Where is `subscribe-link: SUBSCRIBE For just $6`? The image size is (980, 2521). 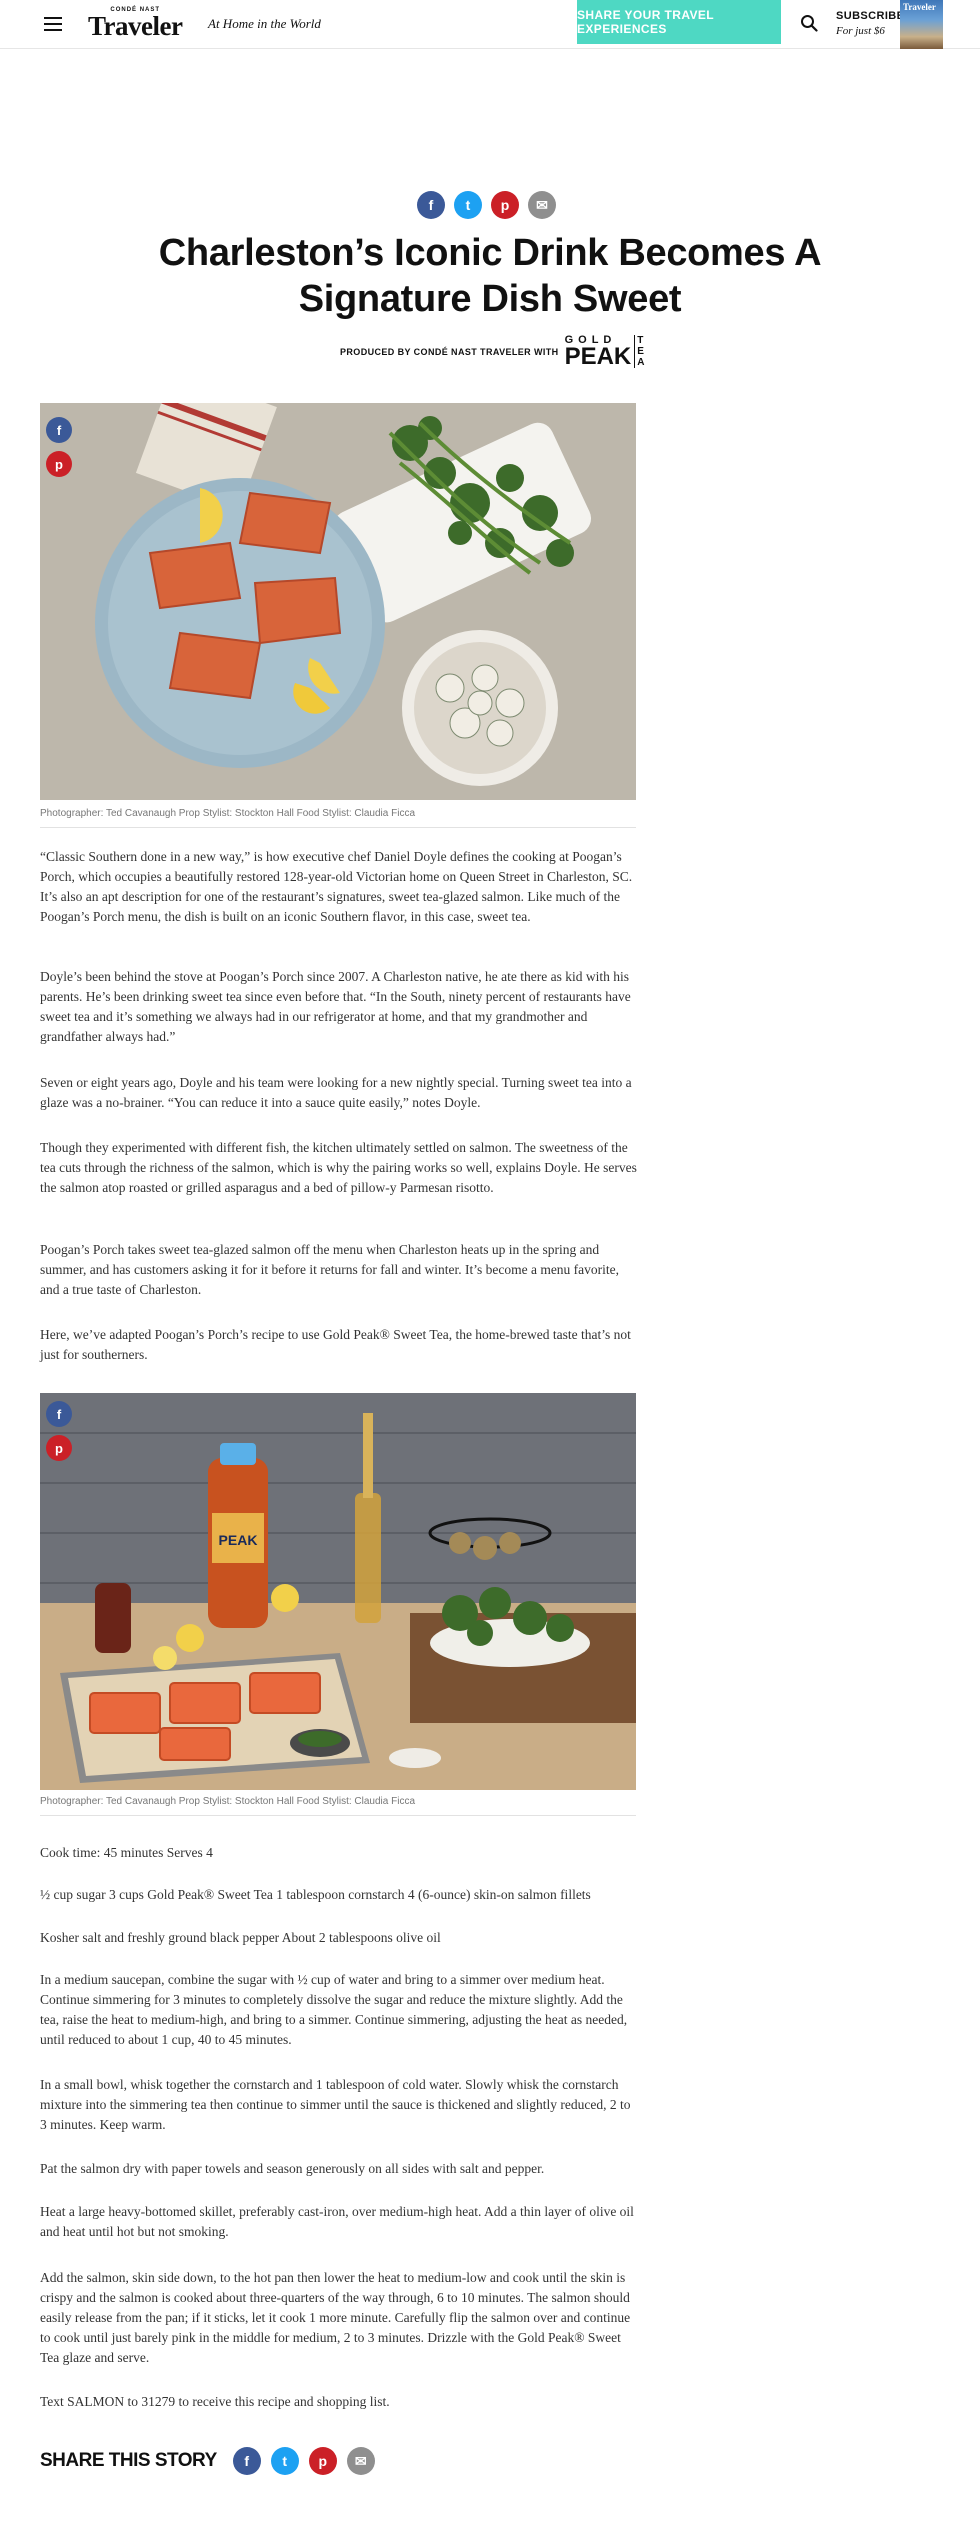 subscribe-link: SUBSCRIBE For just $6 is located at coordinates (870, 23).